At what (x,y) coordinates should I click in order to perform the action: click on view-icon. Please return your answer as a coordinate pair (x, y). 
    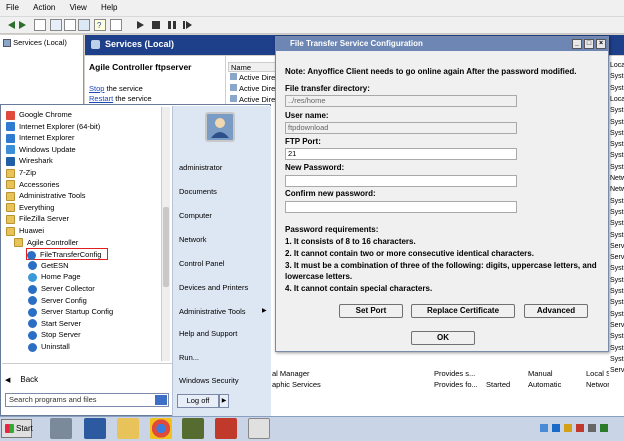
    Looking at the image, I should click on (116, 25).